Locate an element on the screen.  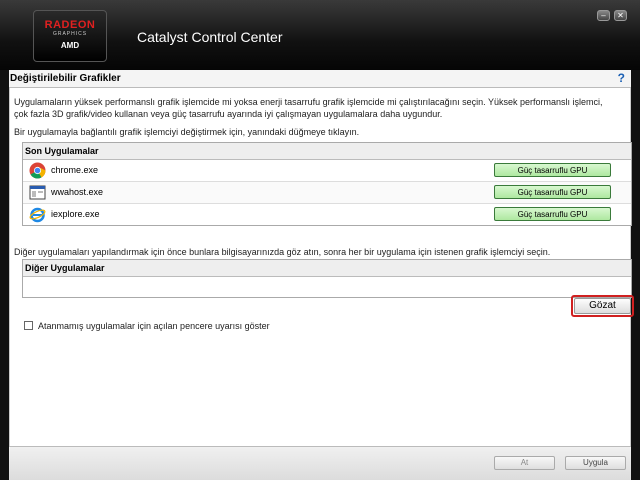
help-icon: ? is located at coordinates (621, 78).